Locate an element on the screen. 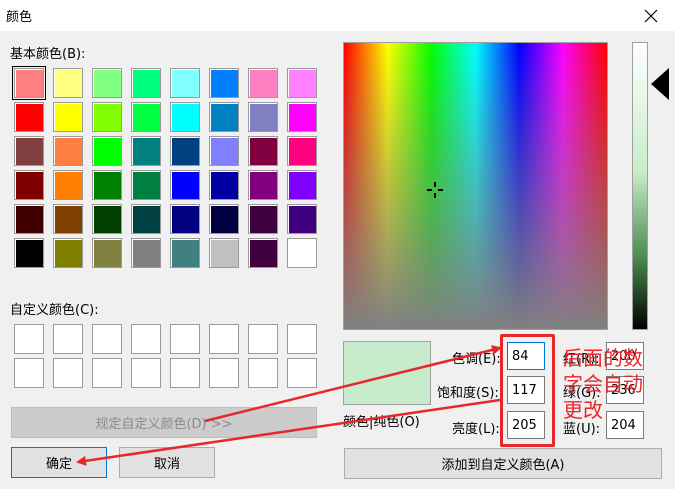 The width and height of the screenshot is (675, 489). luminance-arrow-icon is located at coordinates (660, 84).